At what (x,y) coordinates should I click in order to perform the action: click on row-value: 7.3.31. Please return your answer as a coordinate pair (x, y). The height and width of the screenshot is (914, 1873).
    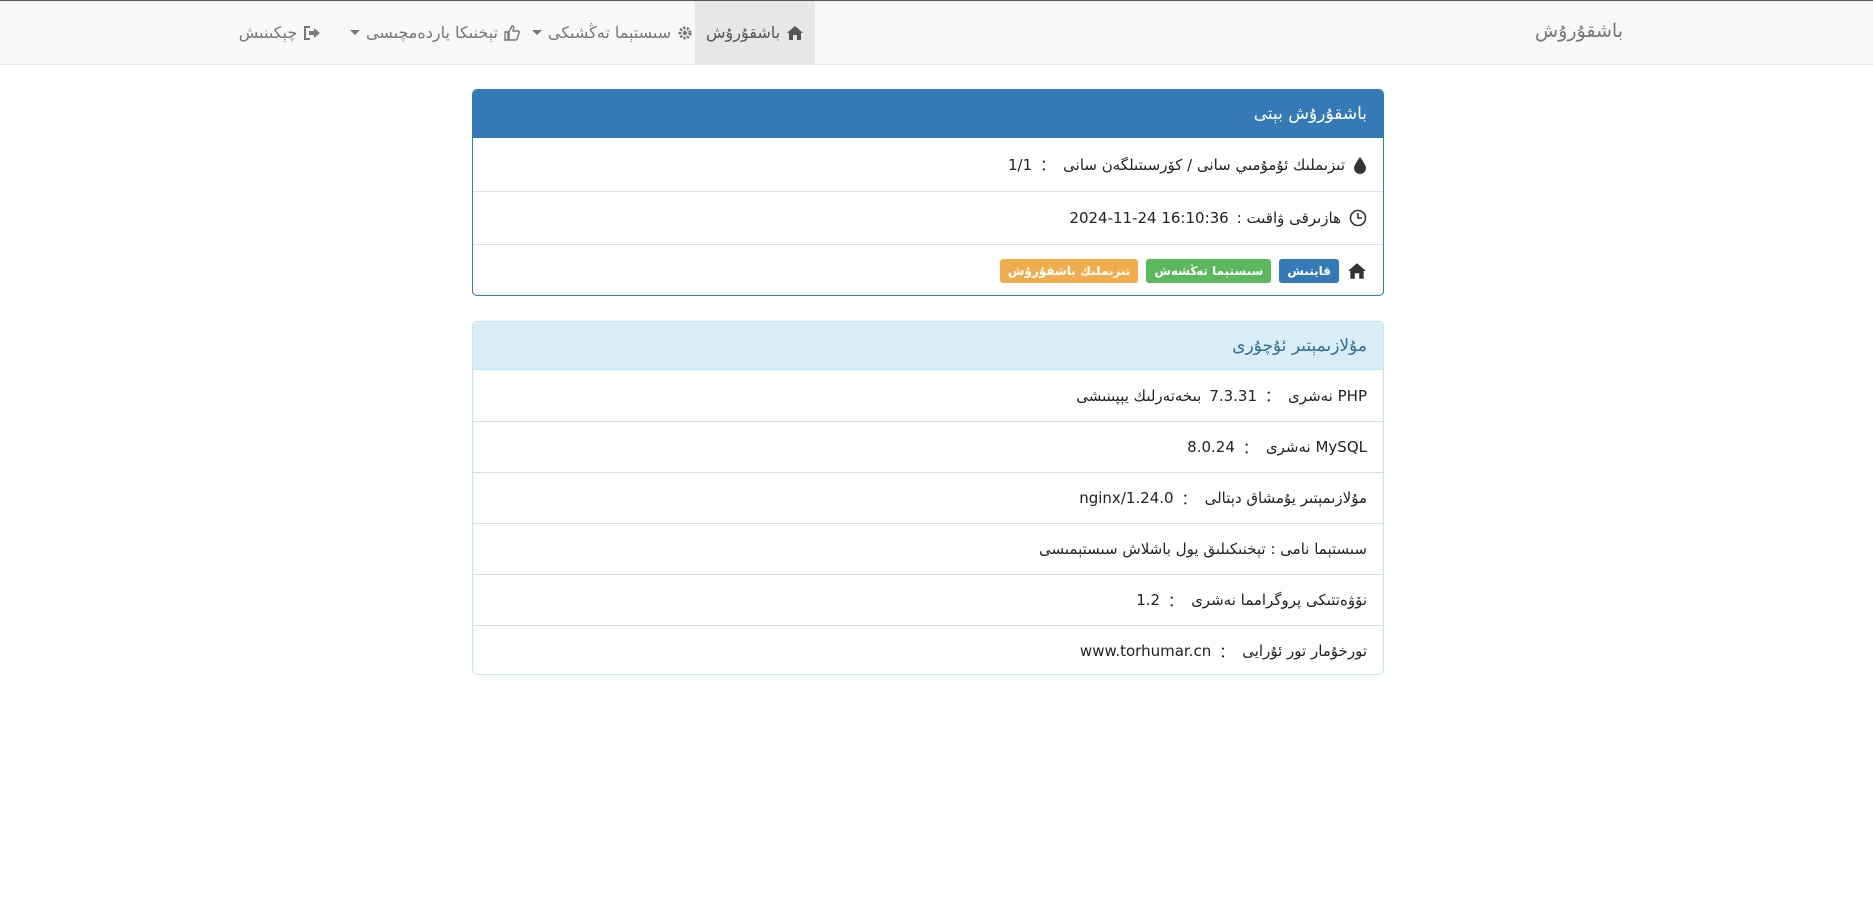
    Looking at the image, I should click on (1233, 395).